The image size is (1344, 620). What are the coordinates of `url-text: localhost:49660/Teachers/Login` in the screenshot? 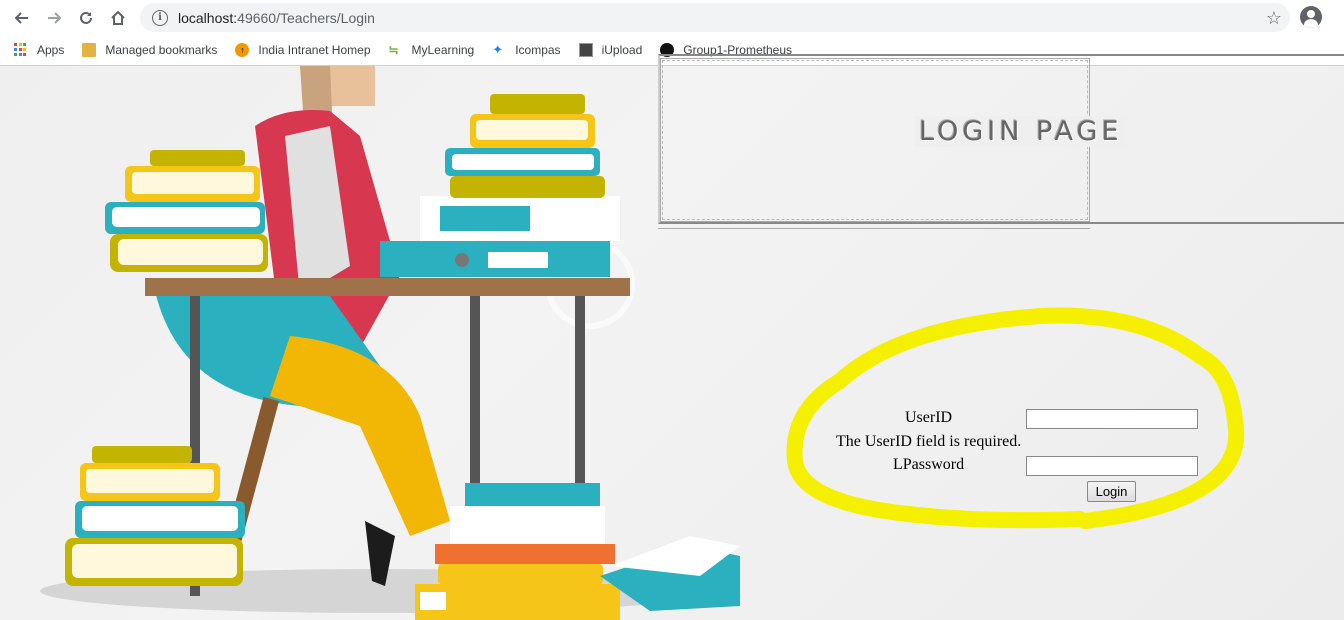 It's located at (276, 18).